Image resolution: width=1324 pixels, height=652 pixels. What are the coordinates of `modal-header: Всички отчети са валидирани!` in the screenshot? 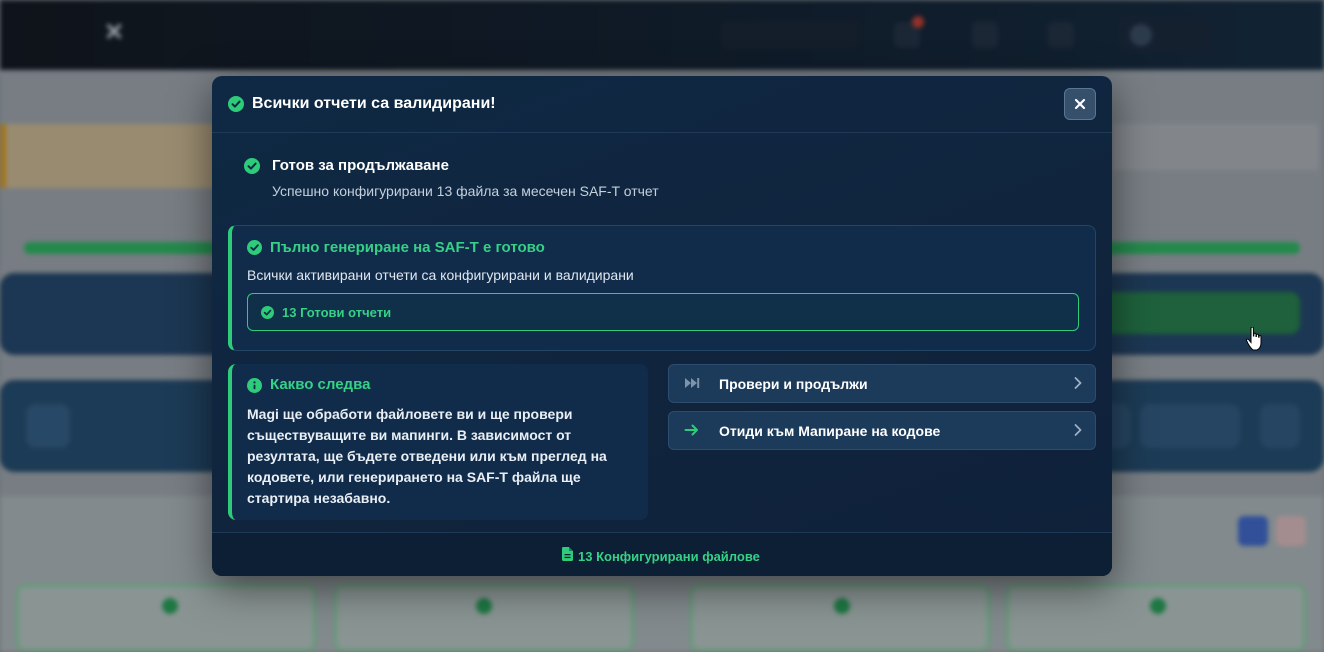 It's located at (662, 104).